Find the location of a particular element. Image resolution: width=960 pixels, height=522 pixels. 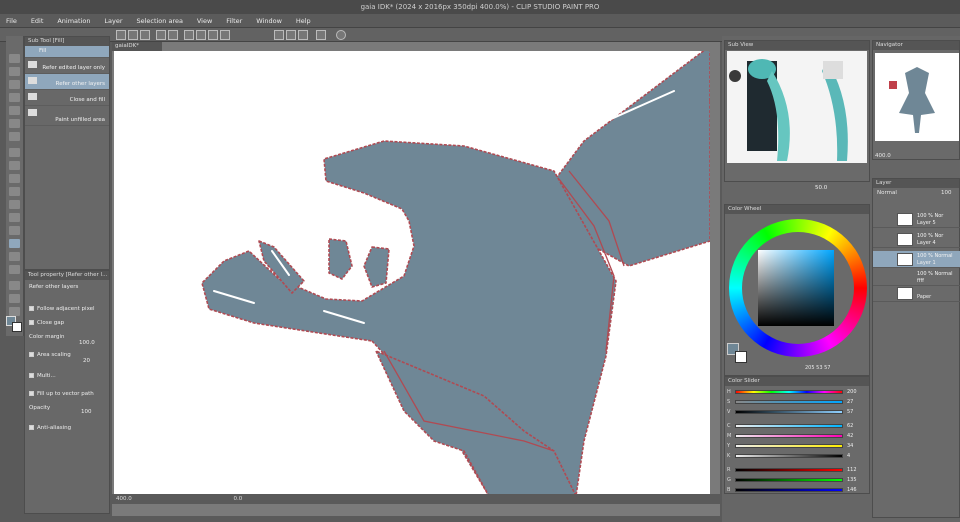

layer-row: 100 % Nor Layer 4 is located at coordinates (916, 239).